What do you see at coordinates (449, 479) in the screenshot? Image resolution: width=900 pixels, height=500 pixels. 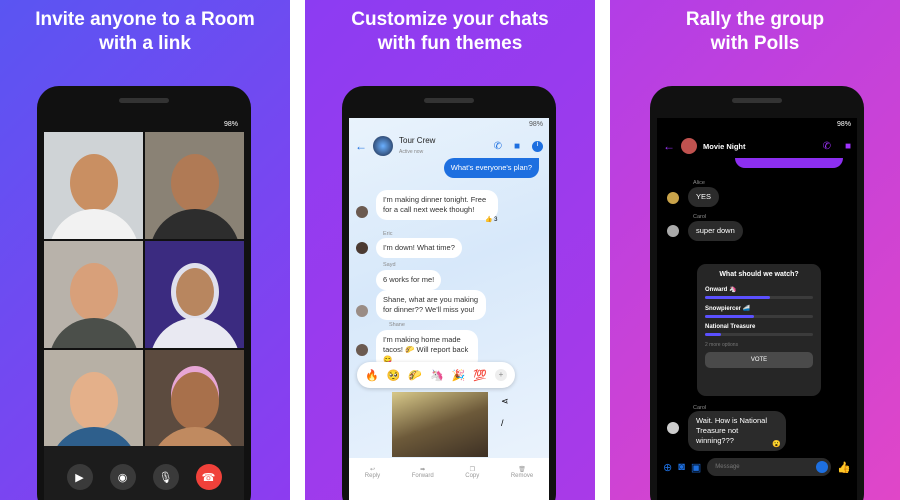 I see `message-actions-bar: ↩ Reply ➡ Forward ❐ Copy 🗑 Remove` at bounding box center [449, 479].